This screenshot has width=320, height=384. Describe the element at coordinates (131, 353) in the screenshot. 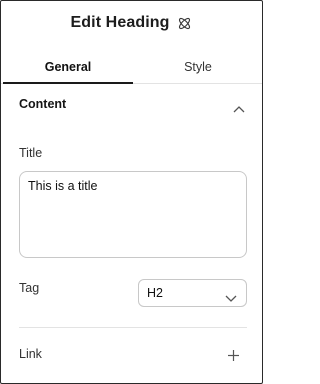

I see `link-section-toggle: Link` at that location.